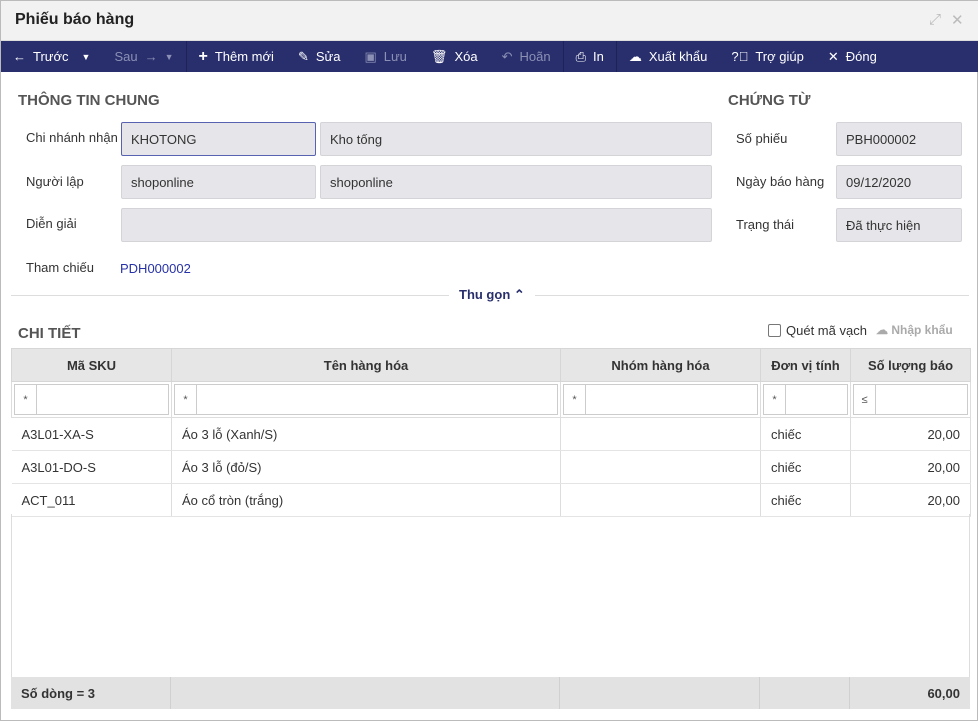 This screenshot has width=978, height=721. What do you see at coordinates (817, 330) in the screenshot?
I see `scan-barcode-checkbox: Quét mã vạch` at bounding box center [817, 330].